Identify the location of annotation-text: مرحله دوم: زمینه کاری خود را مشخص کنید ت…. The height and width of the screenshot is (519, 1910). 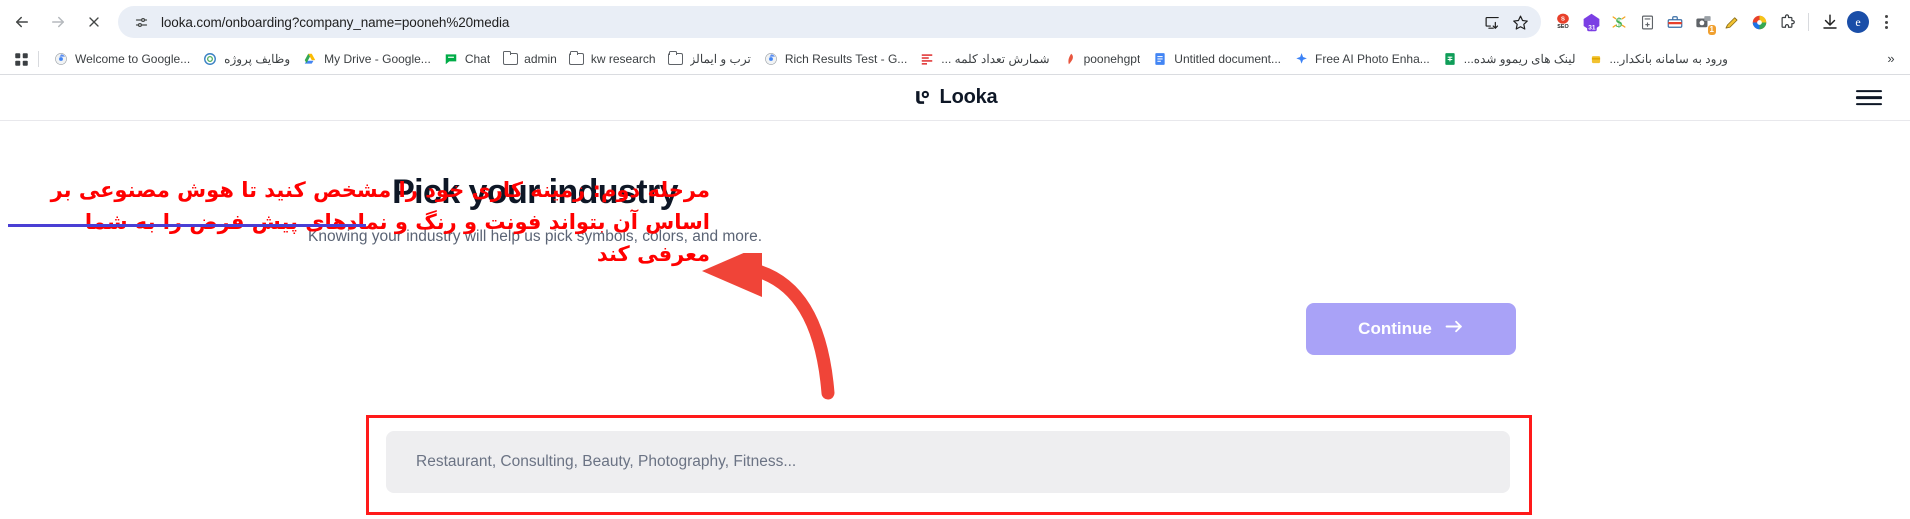
(380, 222).